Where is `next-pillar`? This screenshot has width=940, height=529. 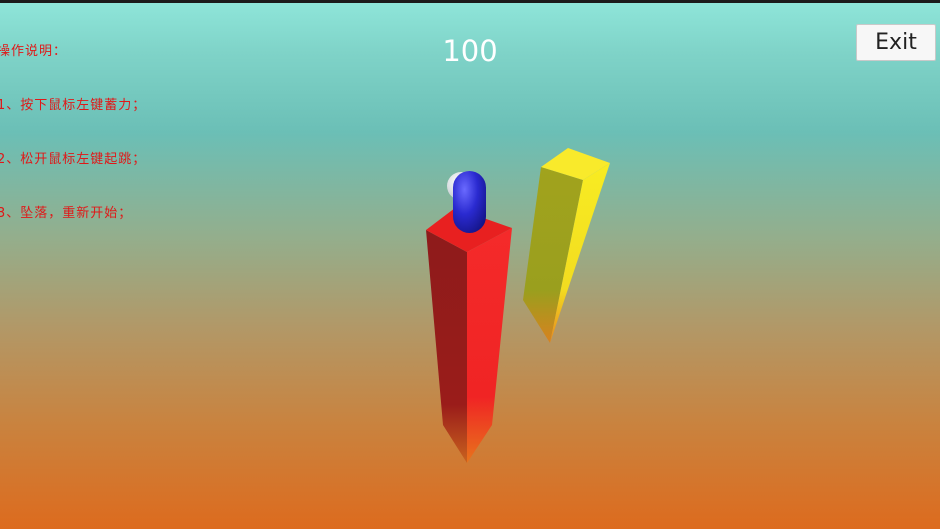
next-pillar is located at coordinates (566, 245).